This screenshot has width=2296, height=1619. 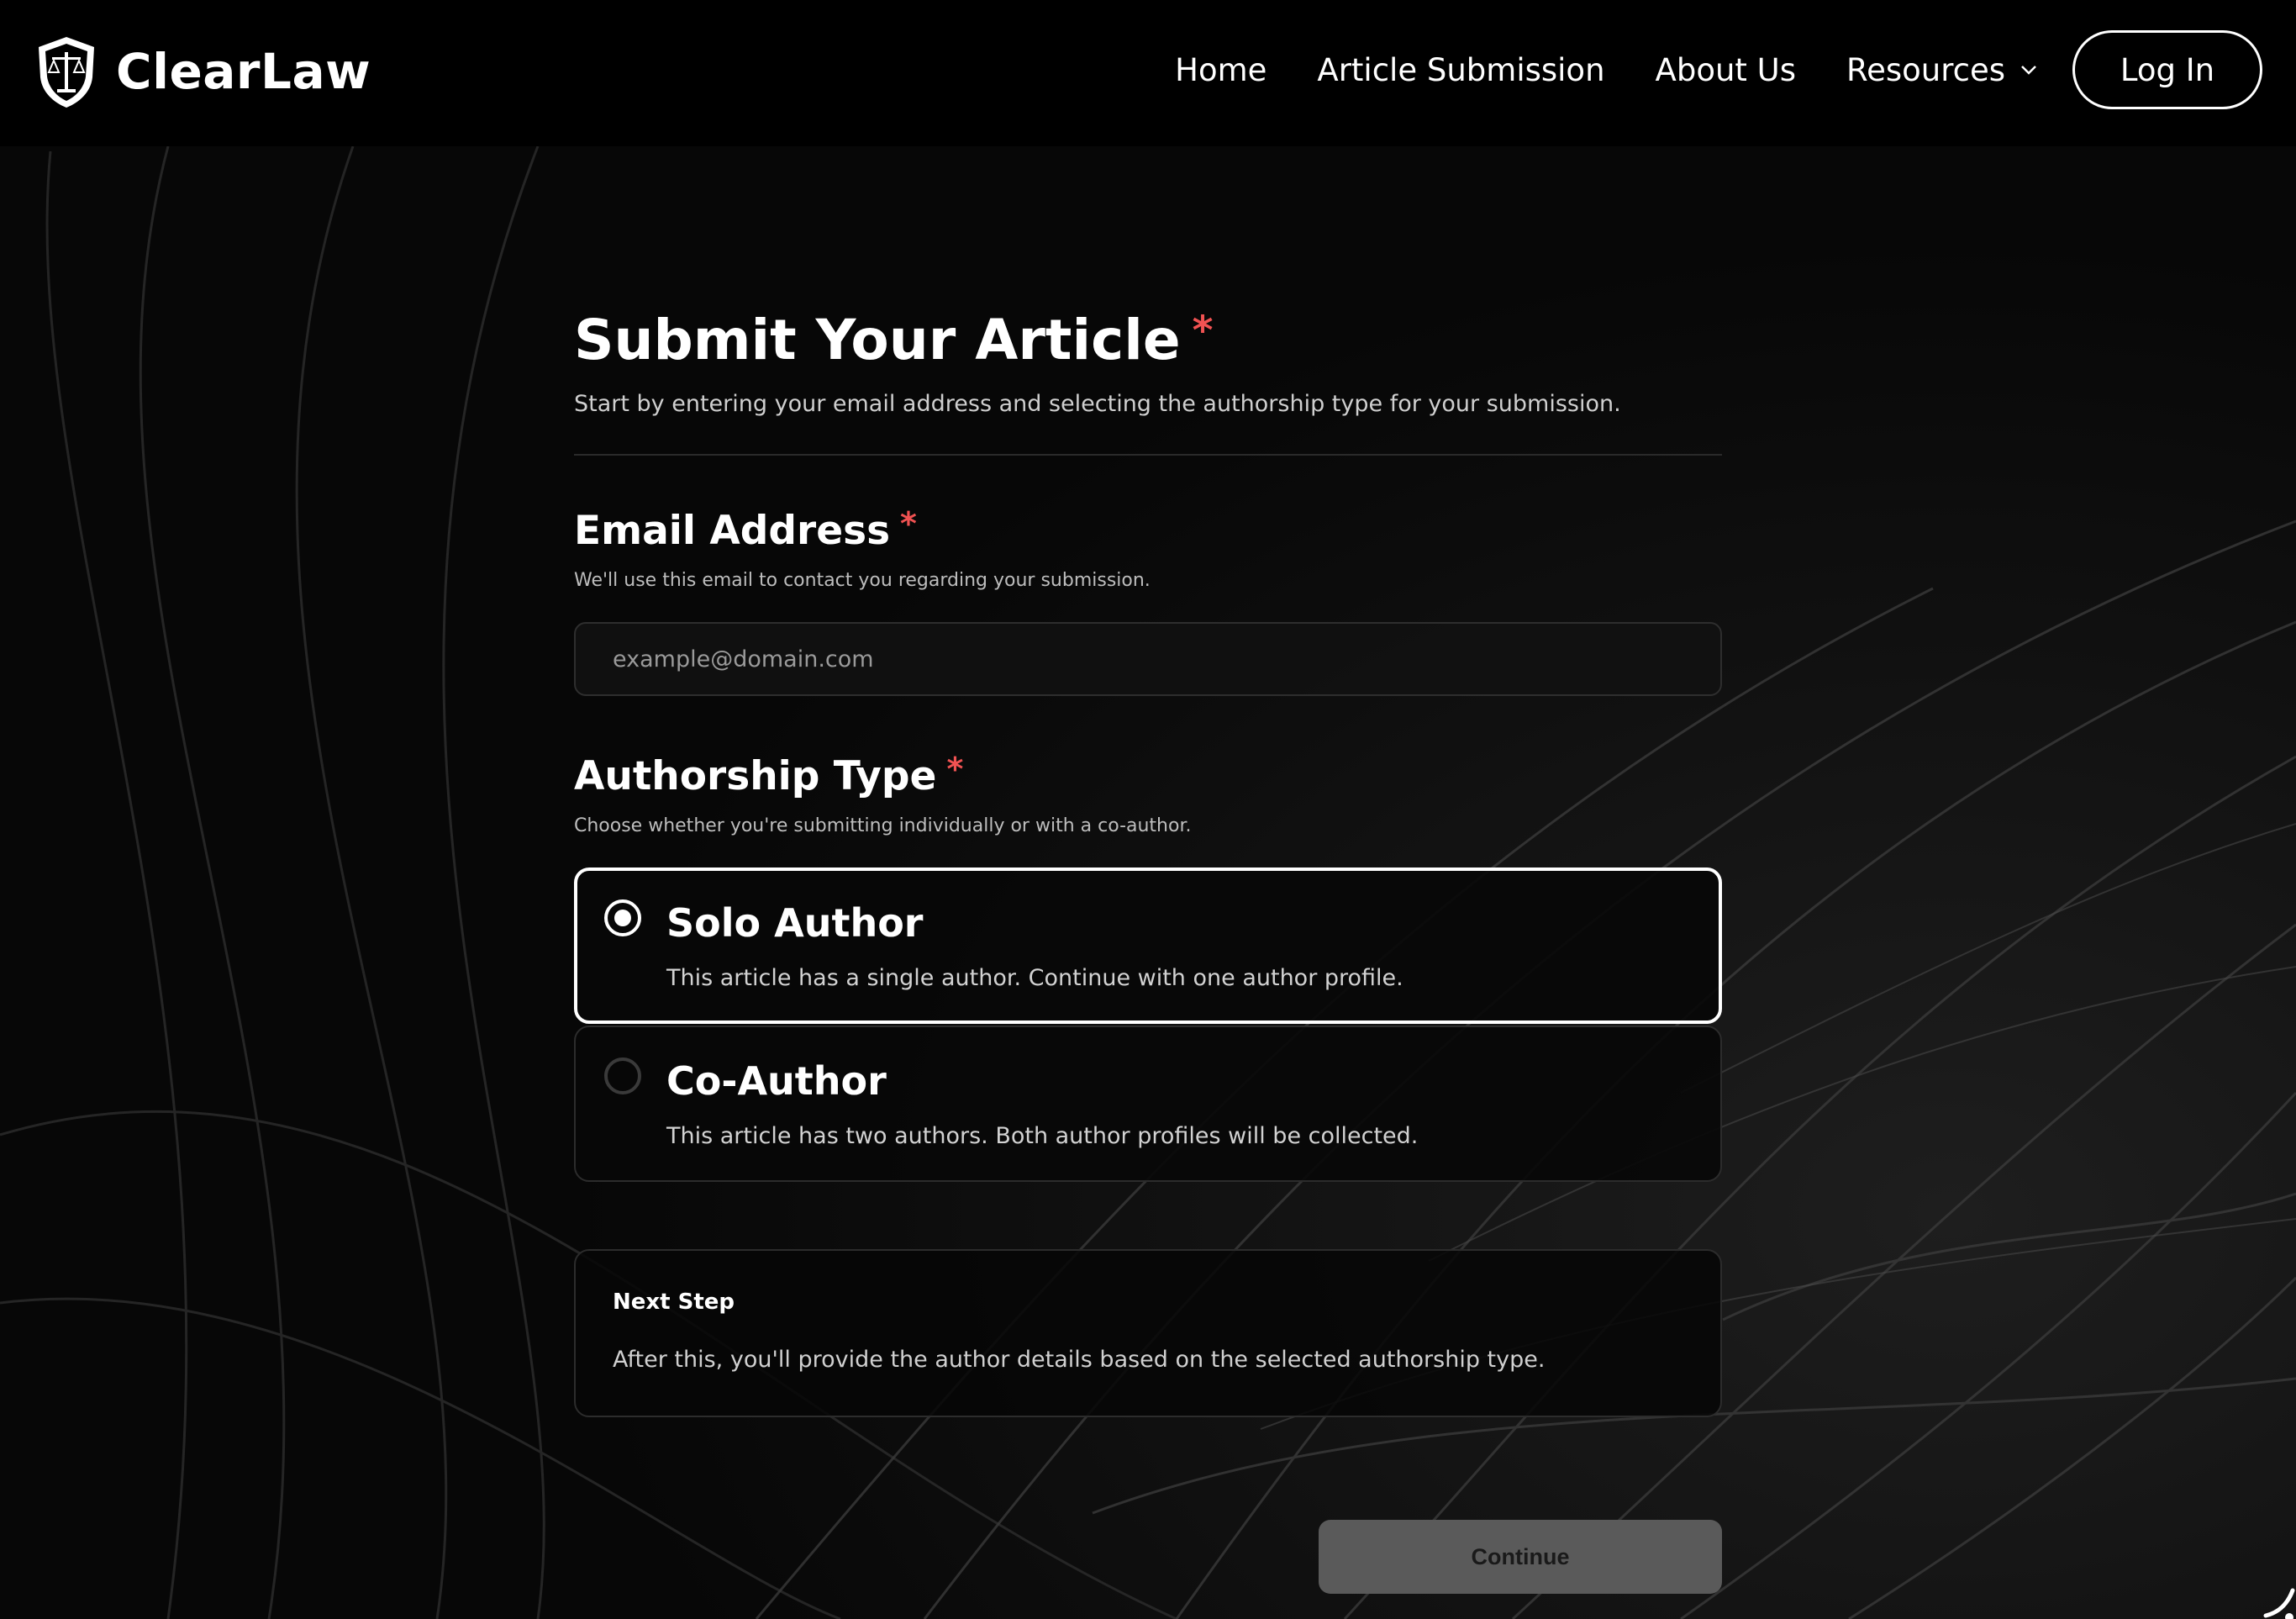 What do you see at coordinates (776, 1081) in the screenshot?
I see `option-title: Co-Author` at bounding box center [776, 1081].